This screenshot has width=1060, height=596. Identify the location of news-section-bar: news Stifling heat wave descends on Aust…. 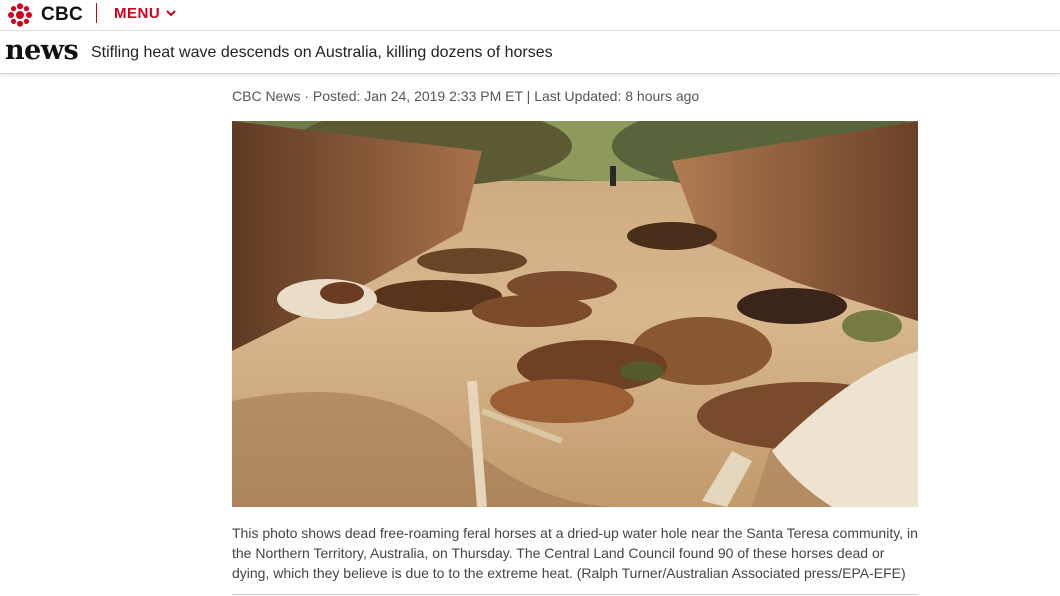
(530, 52).